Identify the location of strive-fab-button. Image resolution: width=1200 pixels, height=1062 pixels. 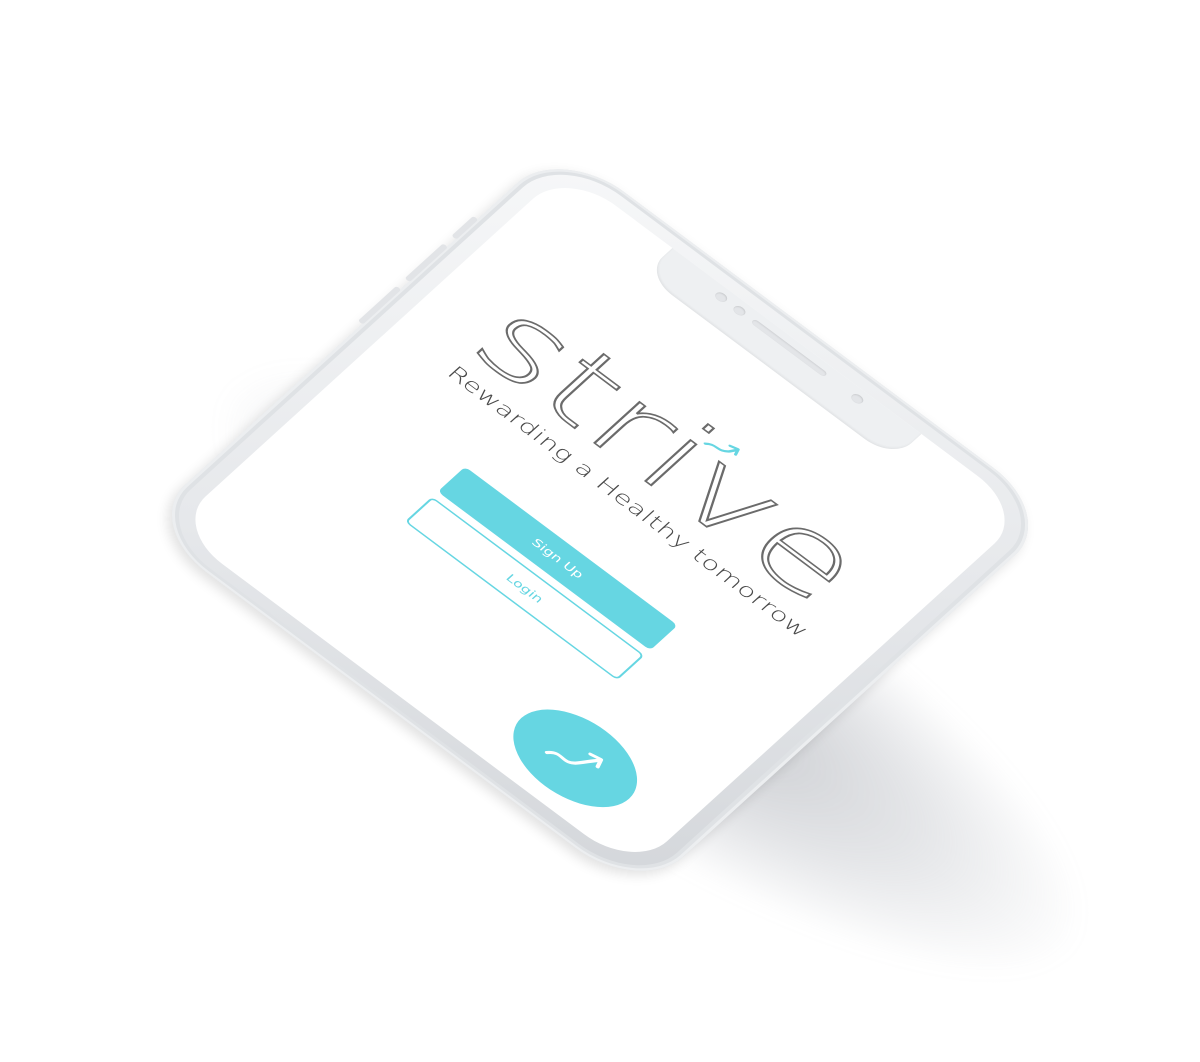
(575, 758).